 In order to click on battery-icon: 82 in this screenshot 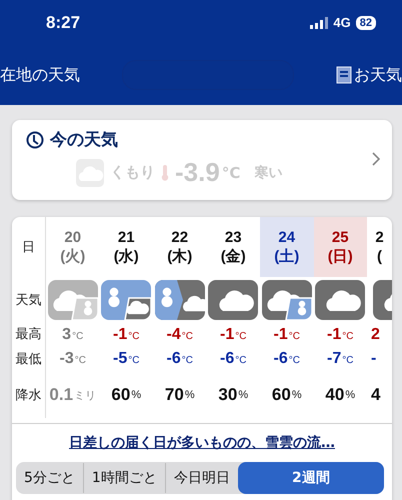, I will do `click(366, 23)`.